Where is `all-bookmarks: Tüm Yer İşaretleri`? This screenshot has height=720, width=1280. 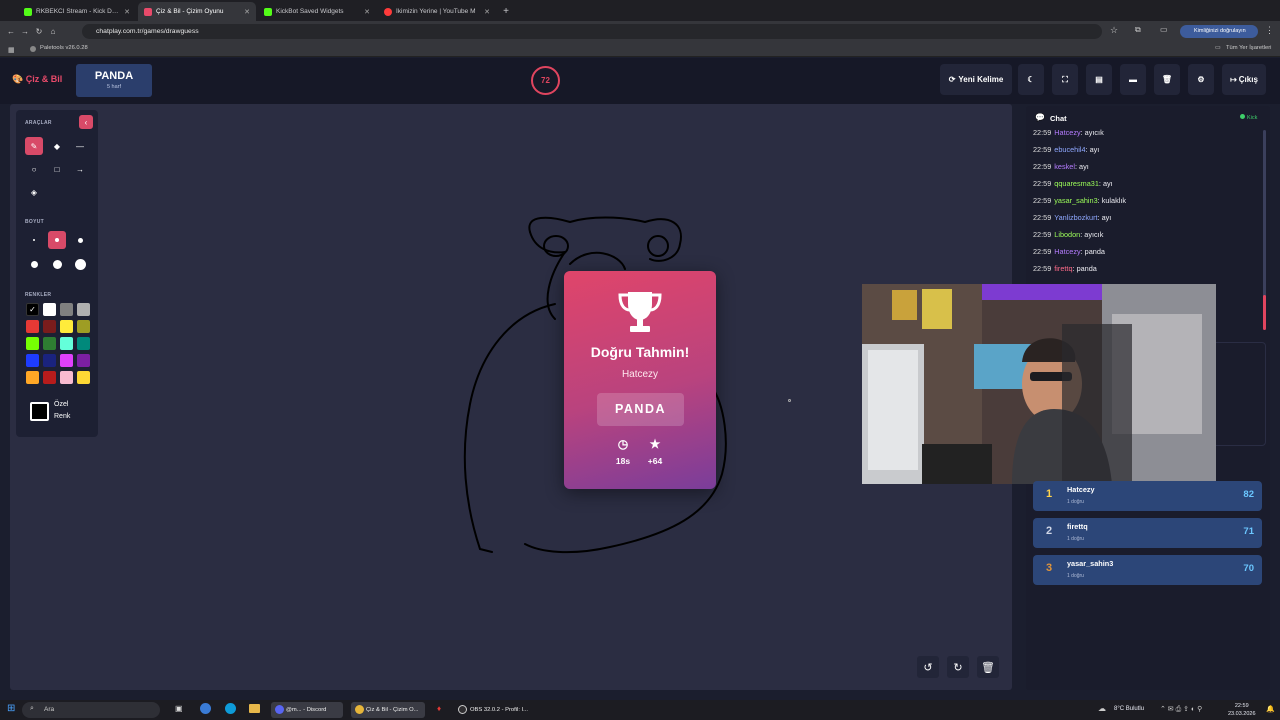 all-bookmarks: Tüm Yer İşaretleri is located at coordinates (1248, 48).